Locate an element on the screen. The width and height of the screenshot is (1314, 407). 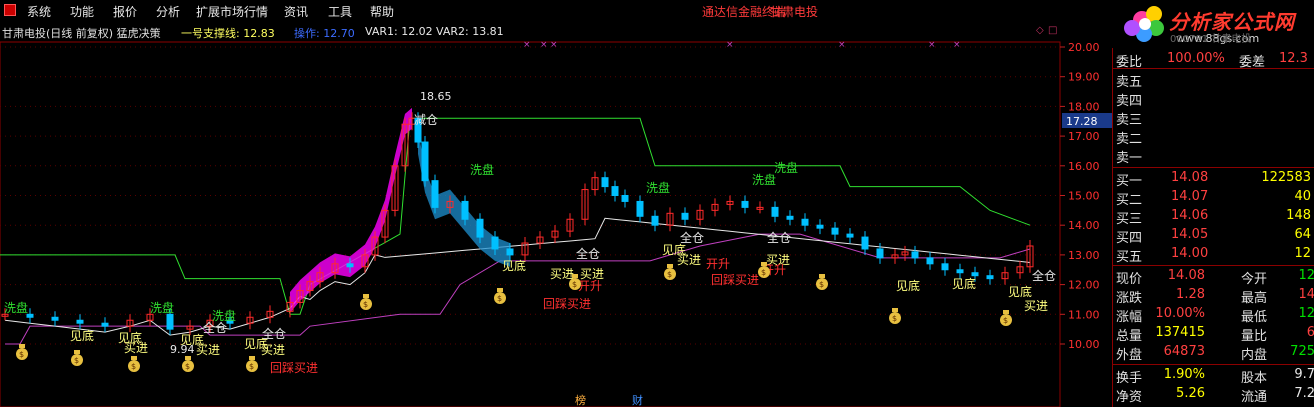
price-tick: 20.00 is located at coordinates (1084, 47).